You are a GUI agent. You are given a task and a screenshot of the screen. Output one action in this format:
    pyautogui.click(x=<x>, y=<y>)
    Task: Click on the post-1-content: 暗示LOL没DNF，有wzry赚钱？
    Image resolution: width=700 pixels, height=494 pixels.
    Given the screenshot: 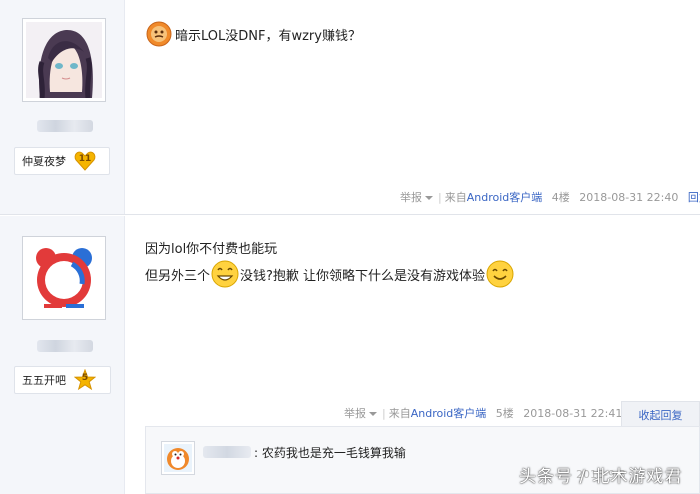 What is the action you would take?
    pyautogui.click(x=253, y=34)
    